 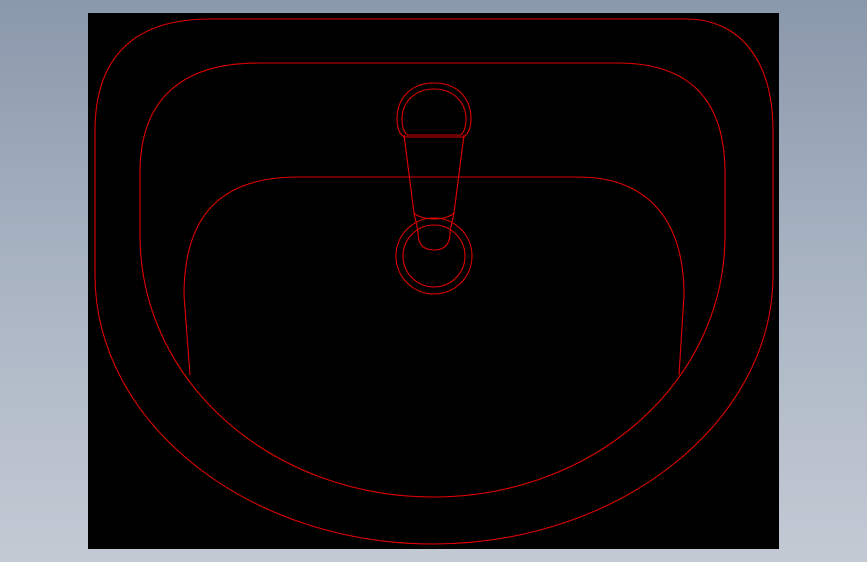 I want to click on tap-base-outer-ring, so click(x=434, y=256).